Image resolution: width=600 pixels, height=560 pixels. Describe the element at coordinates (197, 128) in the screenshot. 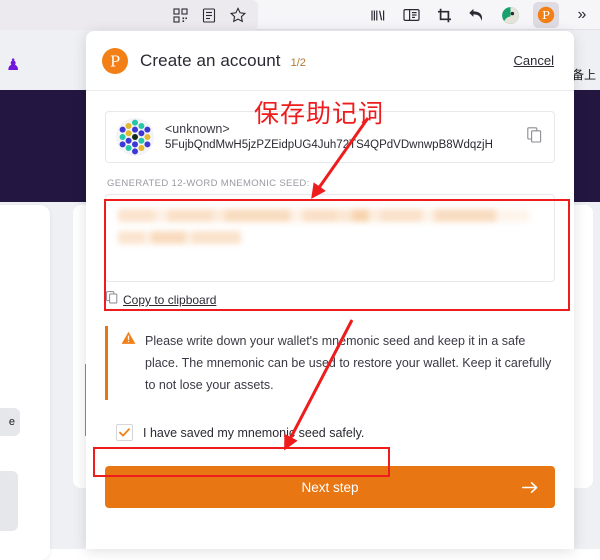

I see `account-name: <unknown>` at that location.